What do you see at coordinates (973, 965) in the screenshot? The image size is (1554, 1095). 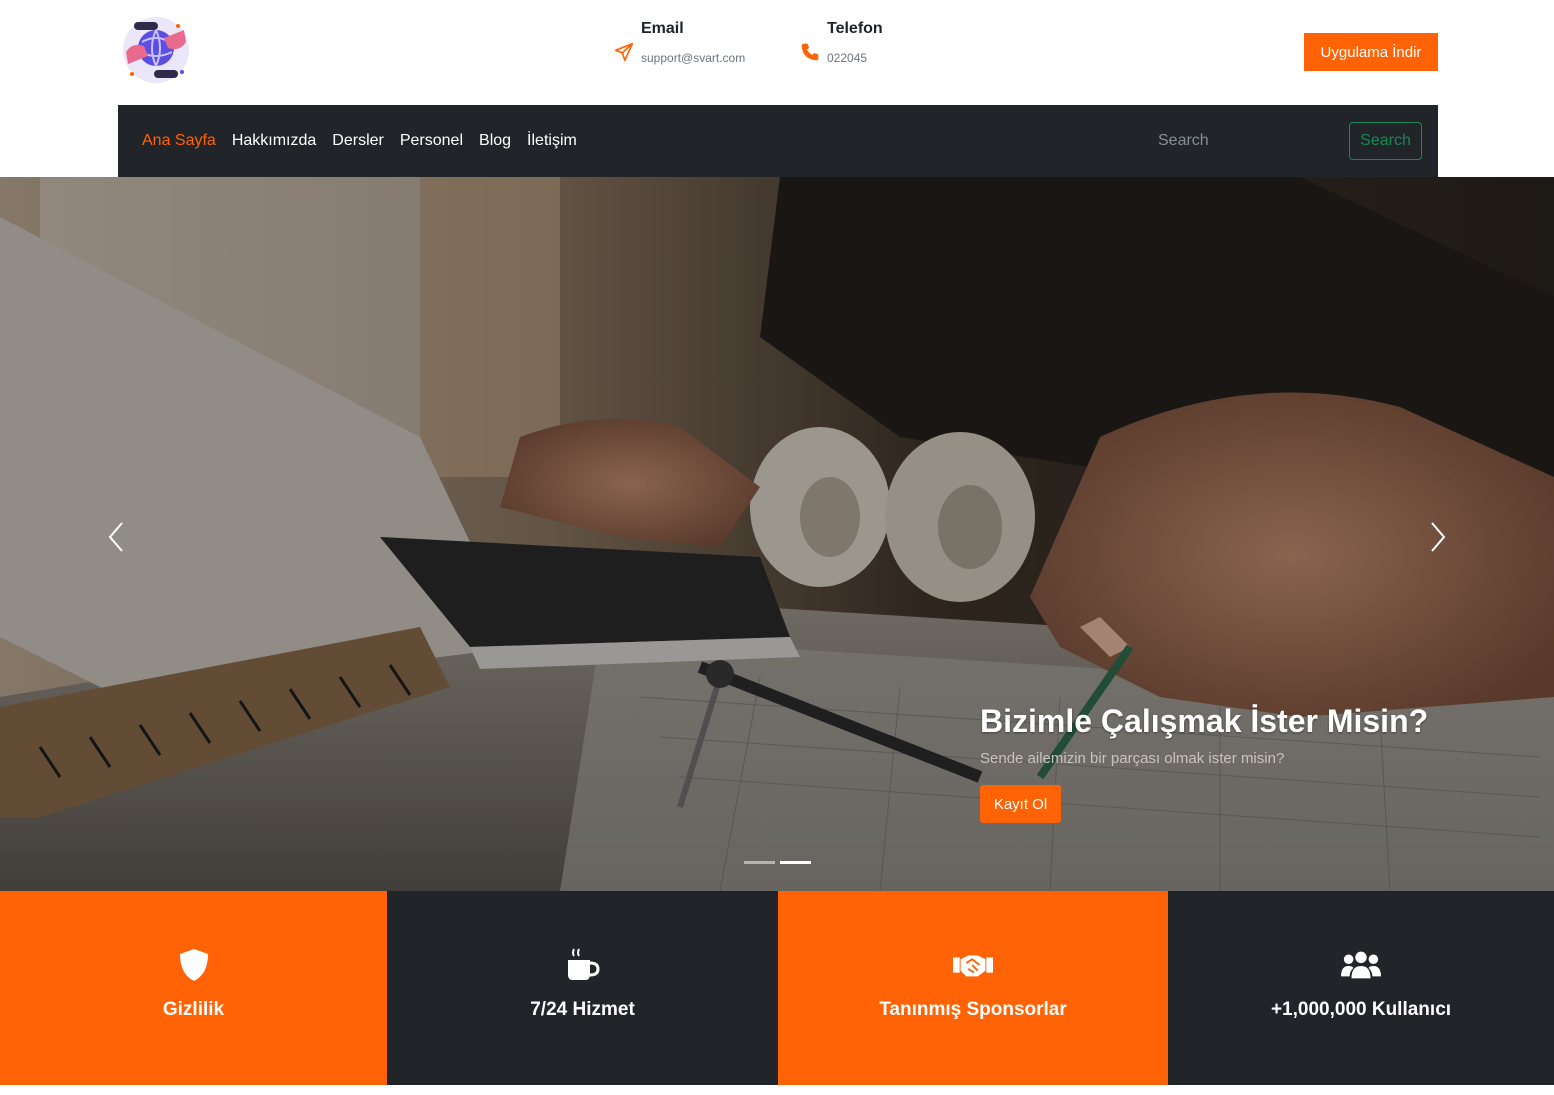 I see `handshake-icon` at bounding box center [973, 965].